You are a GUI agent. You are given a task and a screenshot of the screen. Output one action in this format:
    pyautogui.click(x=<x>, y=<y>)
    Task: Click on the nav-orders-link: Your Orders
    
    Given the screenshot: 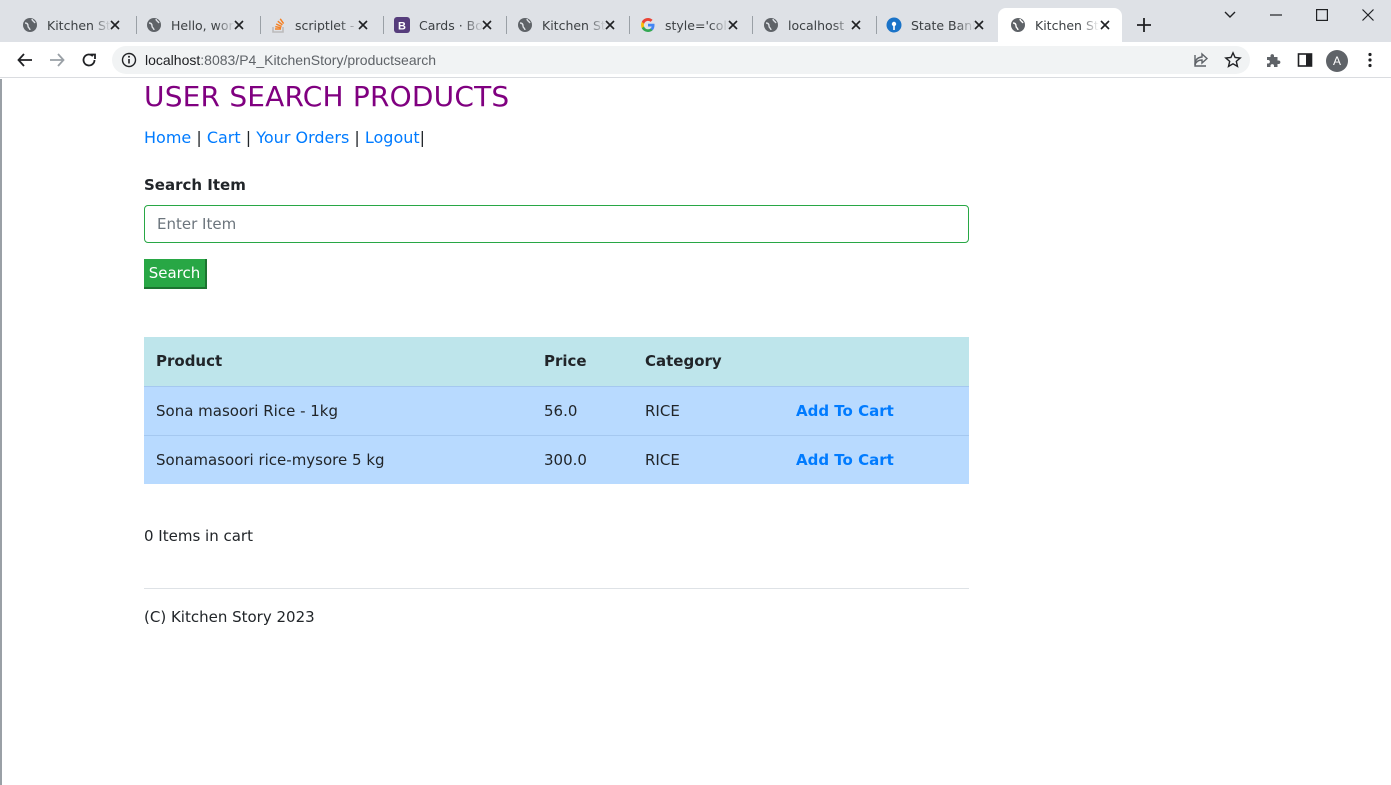 What is the action you would take?
    pyautogui.click(x=302, y=137)
    